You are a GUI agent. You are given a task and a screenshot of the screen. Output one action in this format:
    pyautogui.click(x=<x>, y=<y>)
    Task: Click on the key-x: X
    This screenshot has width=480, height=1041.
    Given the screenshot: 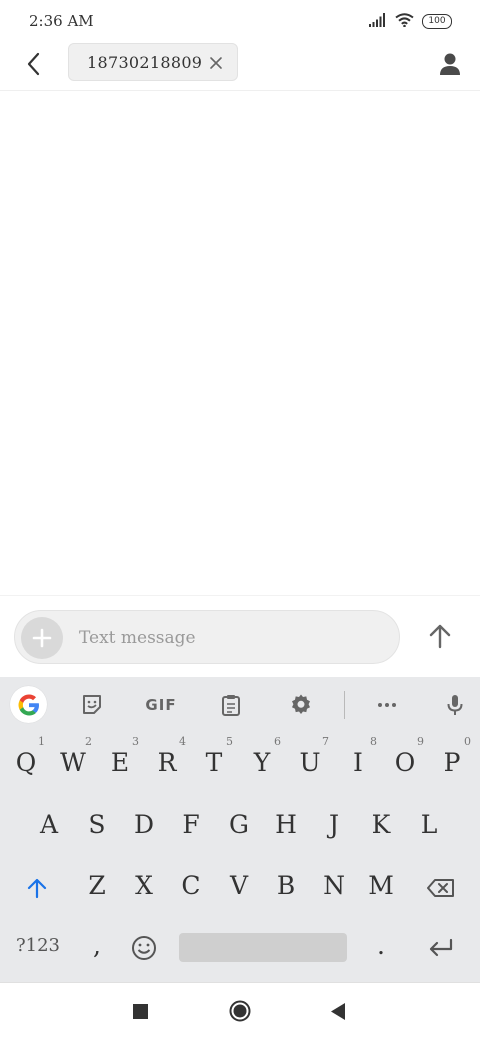 What is the action you would take?
    pyautogui.click(x=144, y=886)
    